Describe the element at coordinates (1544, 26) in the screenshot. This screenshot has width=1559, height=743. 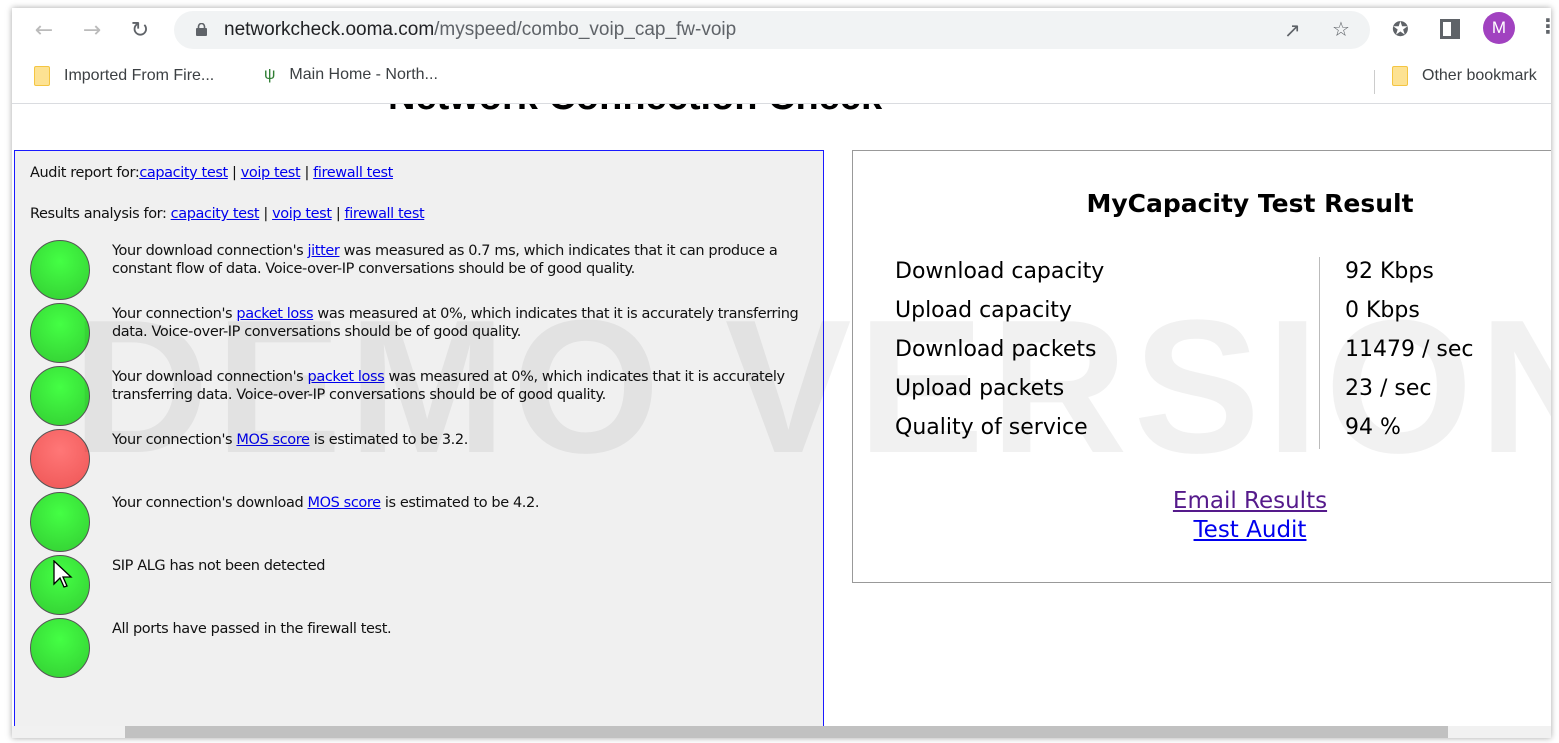
I see `menu-icon: ⋮` at that location.